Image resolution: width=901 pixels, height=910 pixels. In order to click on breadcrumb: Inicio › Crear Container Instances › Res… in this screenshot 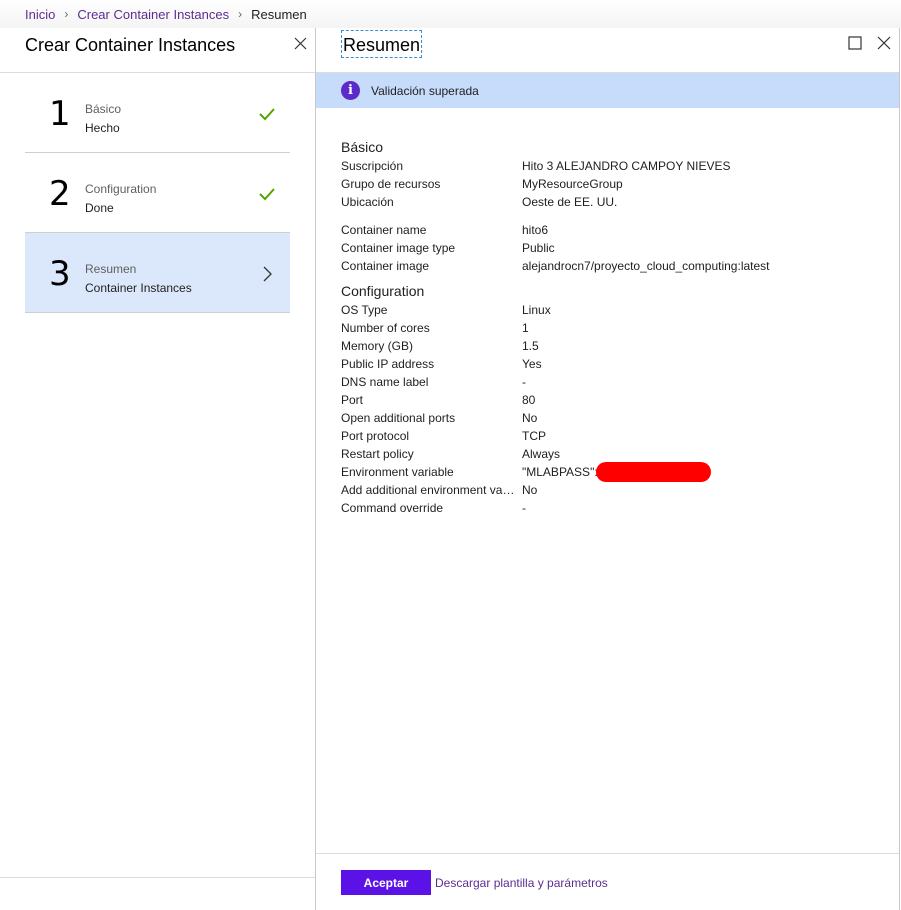, I will do `click(450, 14)`.